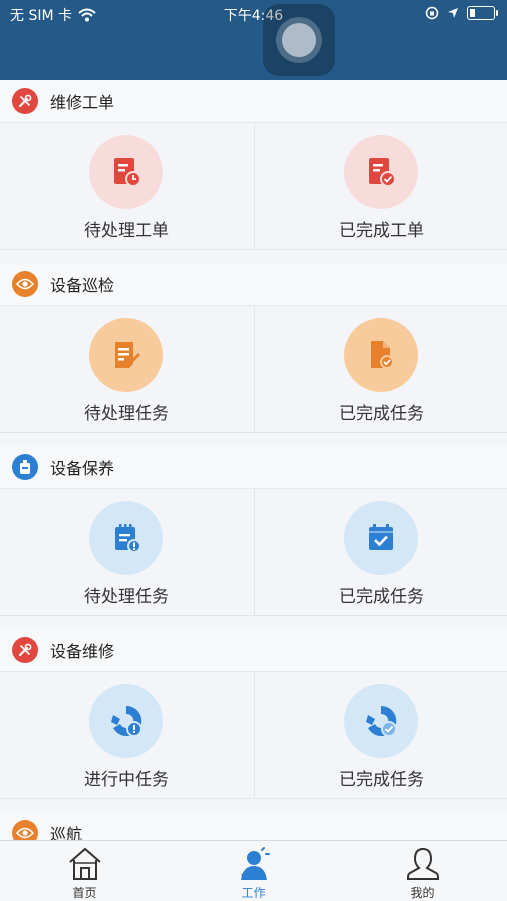 This screenshot has height=901, width=507. I want to click on section-header-repair-orders: 维修工单, so click(253, 101).